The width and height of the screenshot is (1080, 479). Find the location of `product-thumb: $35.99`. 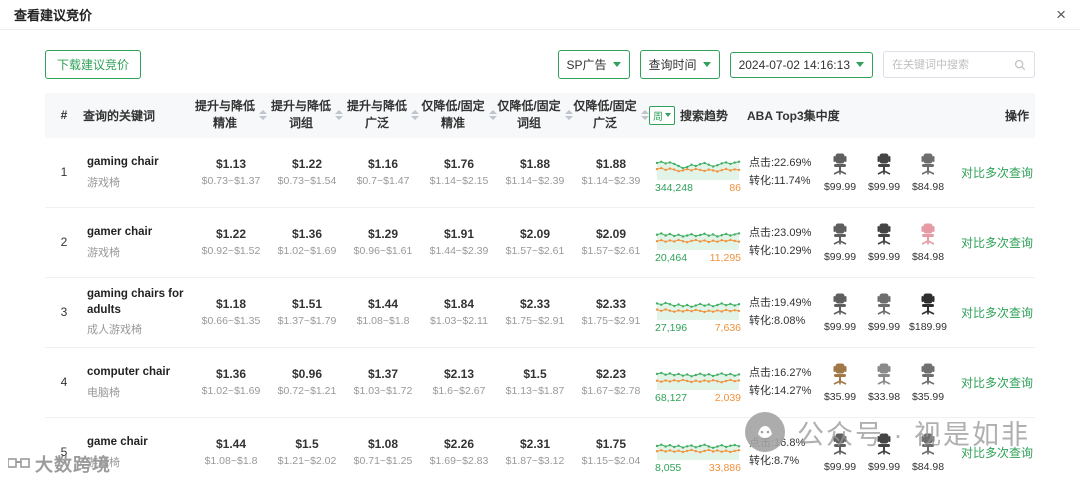

product-thumb: $35.99 is located at coordinates (840, 382).